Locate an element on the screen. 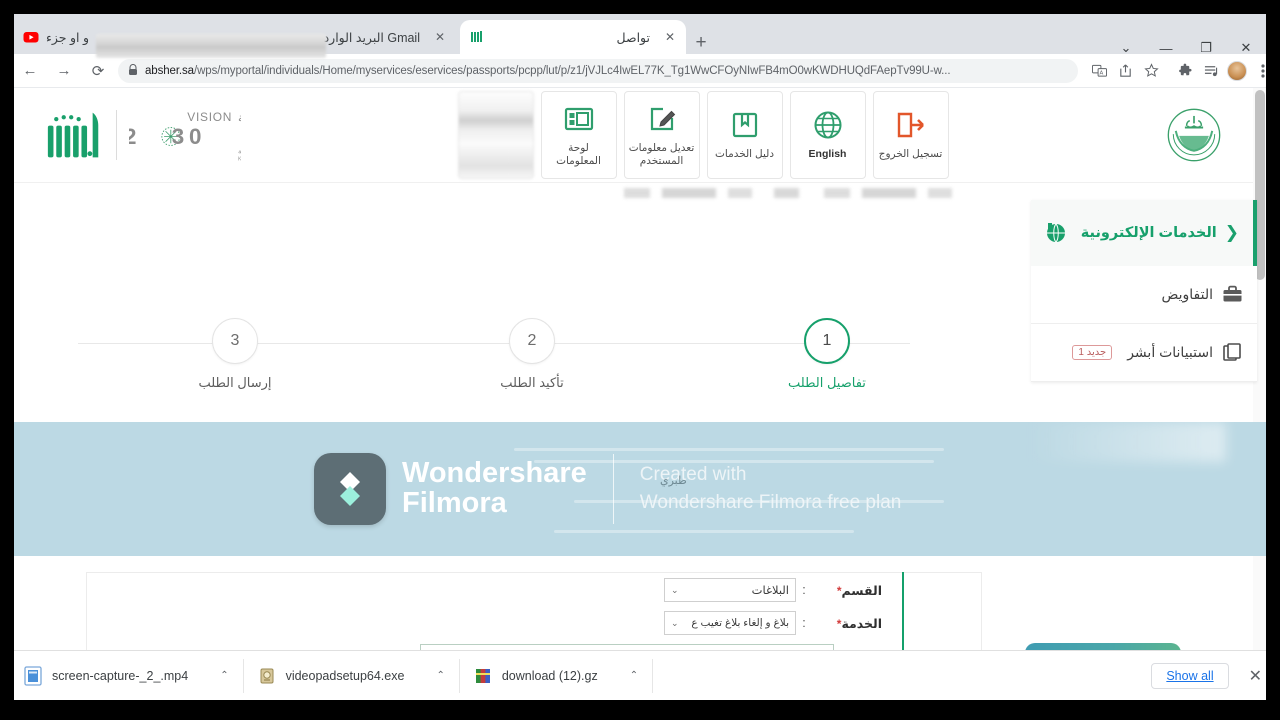 The image size is (1280, 720). form-row-section: القسم* : البلاغات ⌄ is located at coordinates (773, 590).